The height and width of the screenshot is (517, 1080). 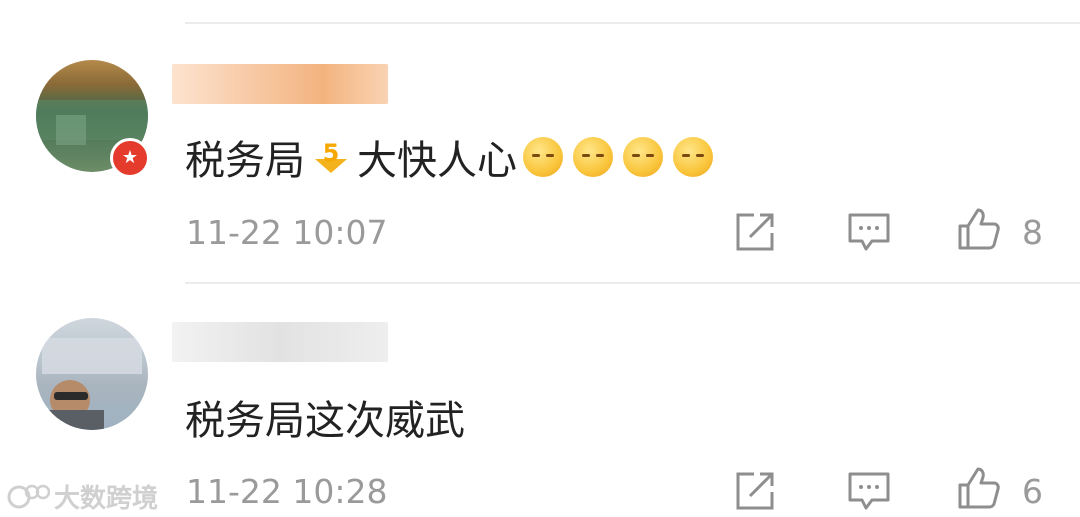 What do you see at coordinates (287, 491) in the screenshot?
I see `comment-time: 11-22 10:28` at bounding box center [287, 491].